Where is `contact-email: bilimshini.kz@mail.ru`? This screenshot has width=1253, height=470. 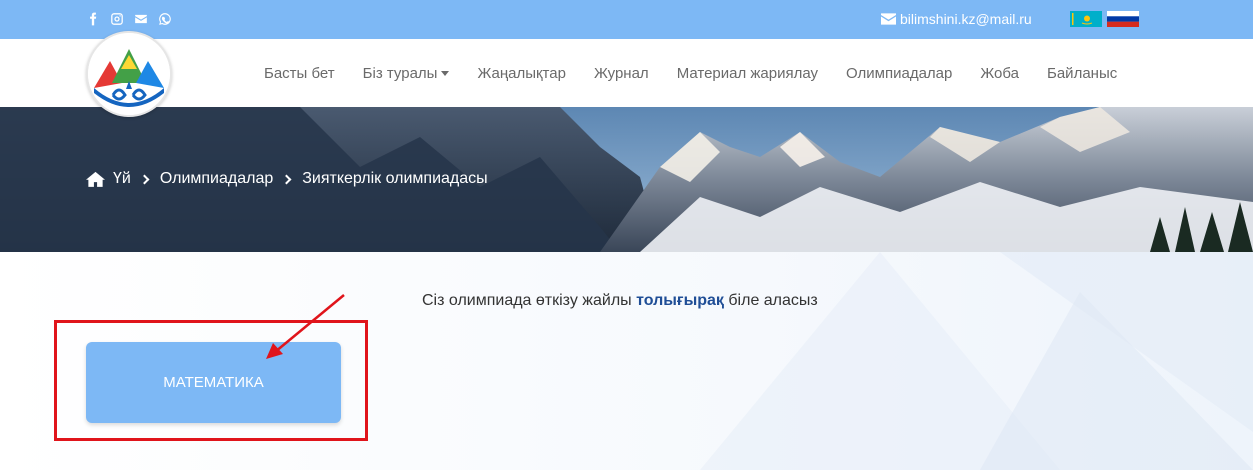 contact-email: bilimshini.kz@mail.ru is located at coordinates (956, 19).